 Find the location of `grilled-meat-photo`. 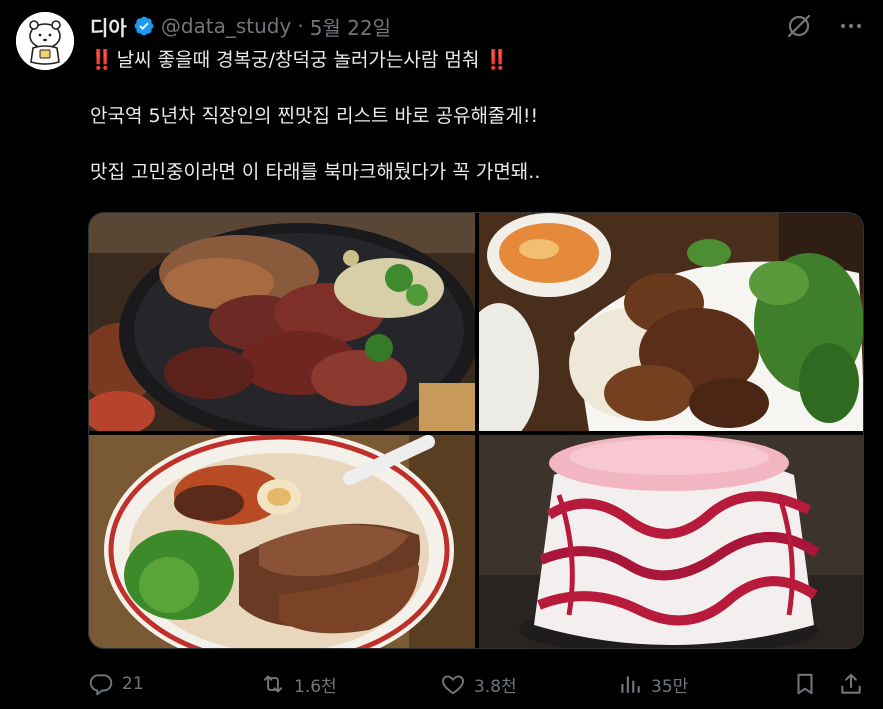

grilled-meat-photo is located at coordinates (282, 322).